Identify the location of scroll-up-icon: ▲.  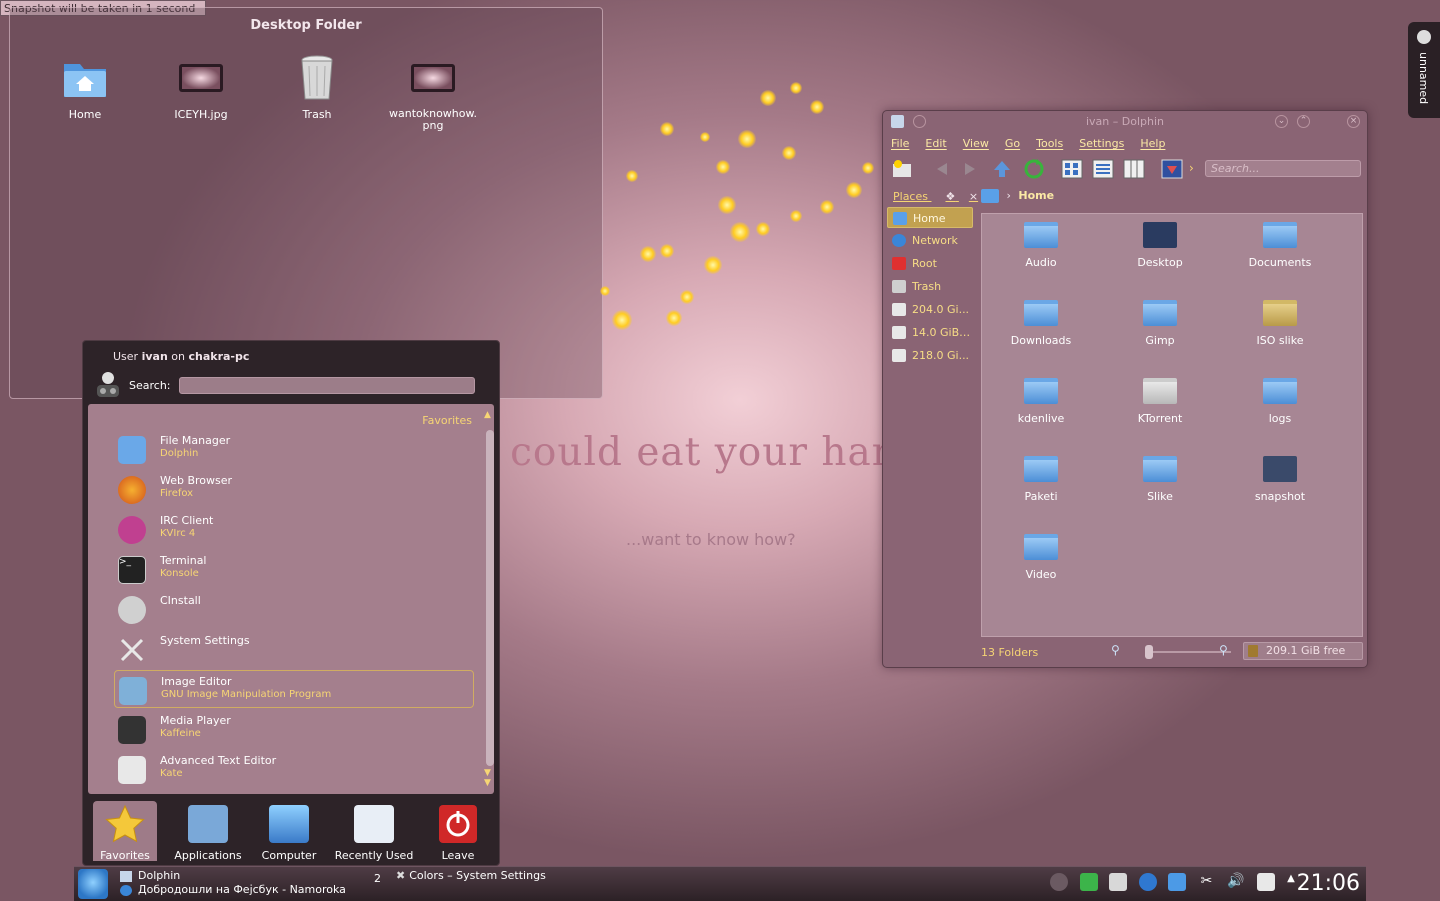
(487, 415).